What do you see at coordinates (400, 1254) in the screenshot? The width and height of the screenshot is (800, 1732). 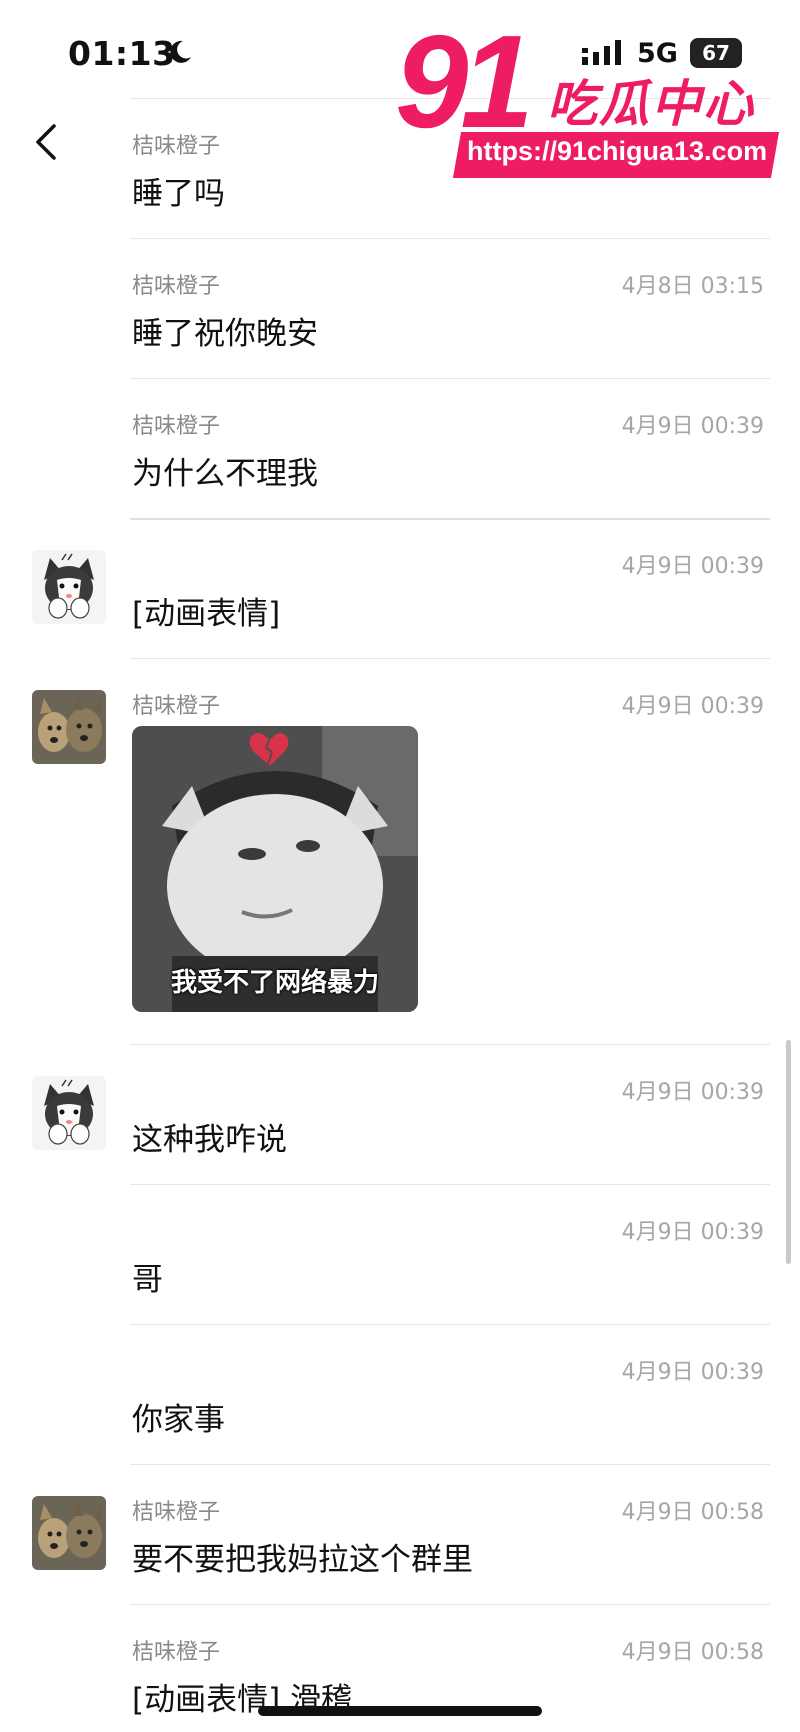 I see `message-item: 4月9日 00:39 哥` at bounding box center [400, 1254].